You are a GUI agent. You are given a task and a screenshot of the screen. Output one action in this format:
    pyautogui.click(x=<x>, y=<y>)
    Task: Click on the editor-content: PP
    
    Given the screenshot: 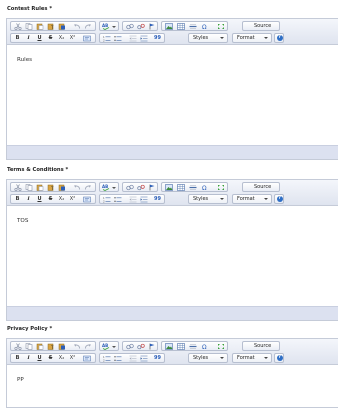 What is the action you would take?
    pyautogui.click(x=172, y=386)
    